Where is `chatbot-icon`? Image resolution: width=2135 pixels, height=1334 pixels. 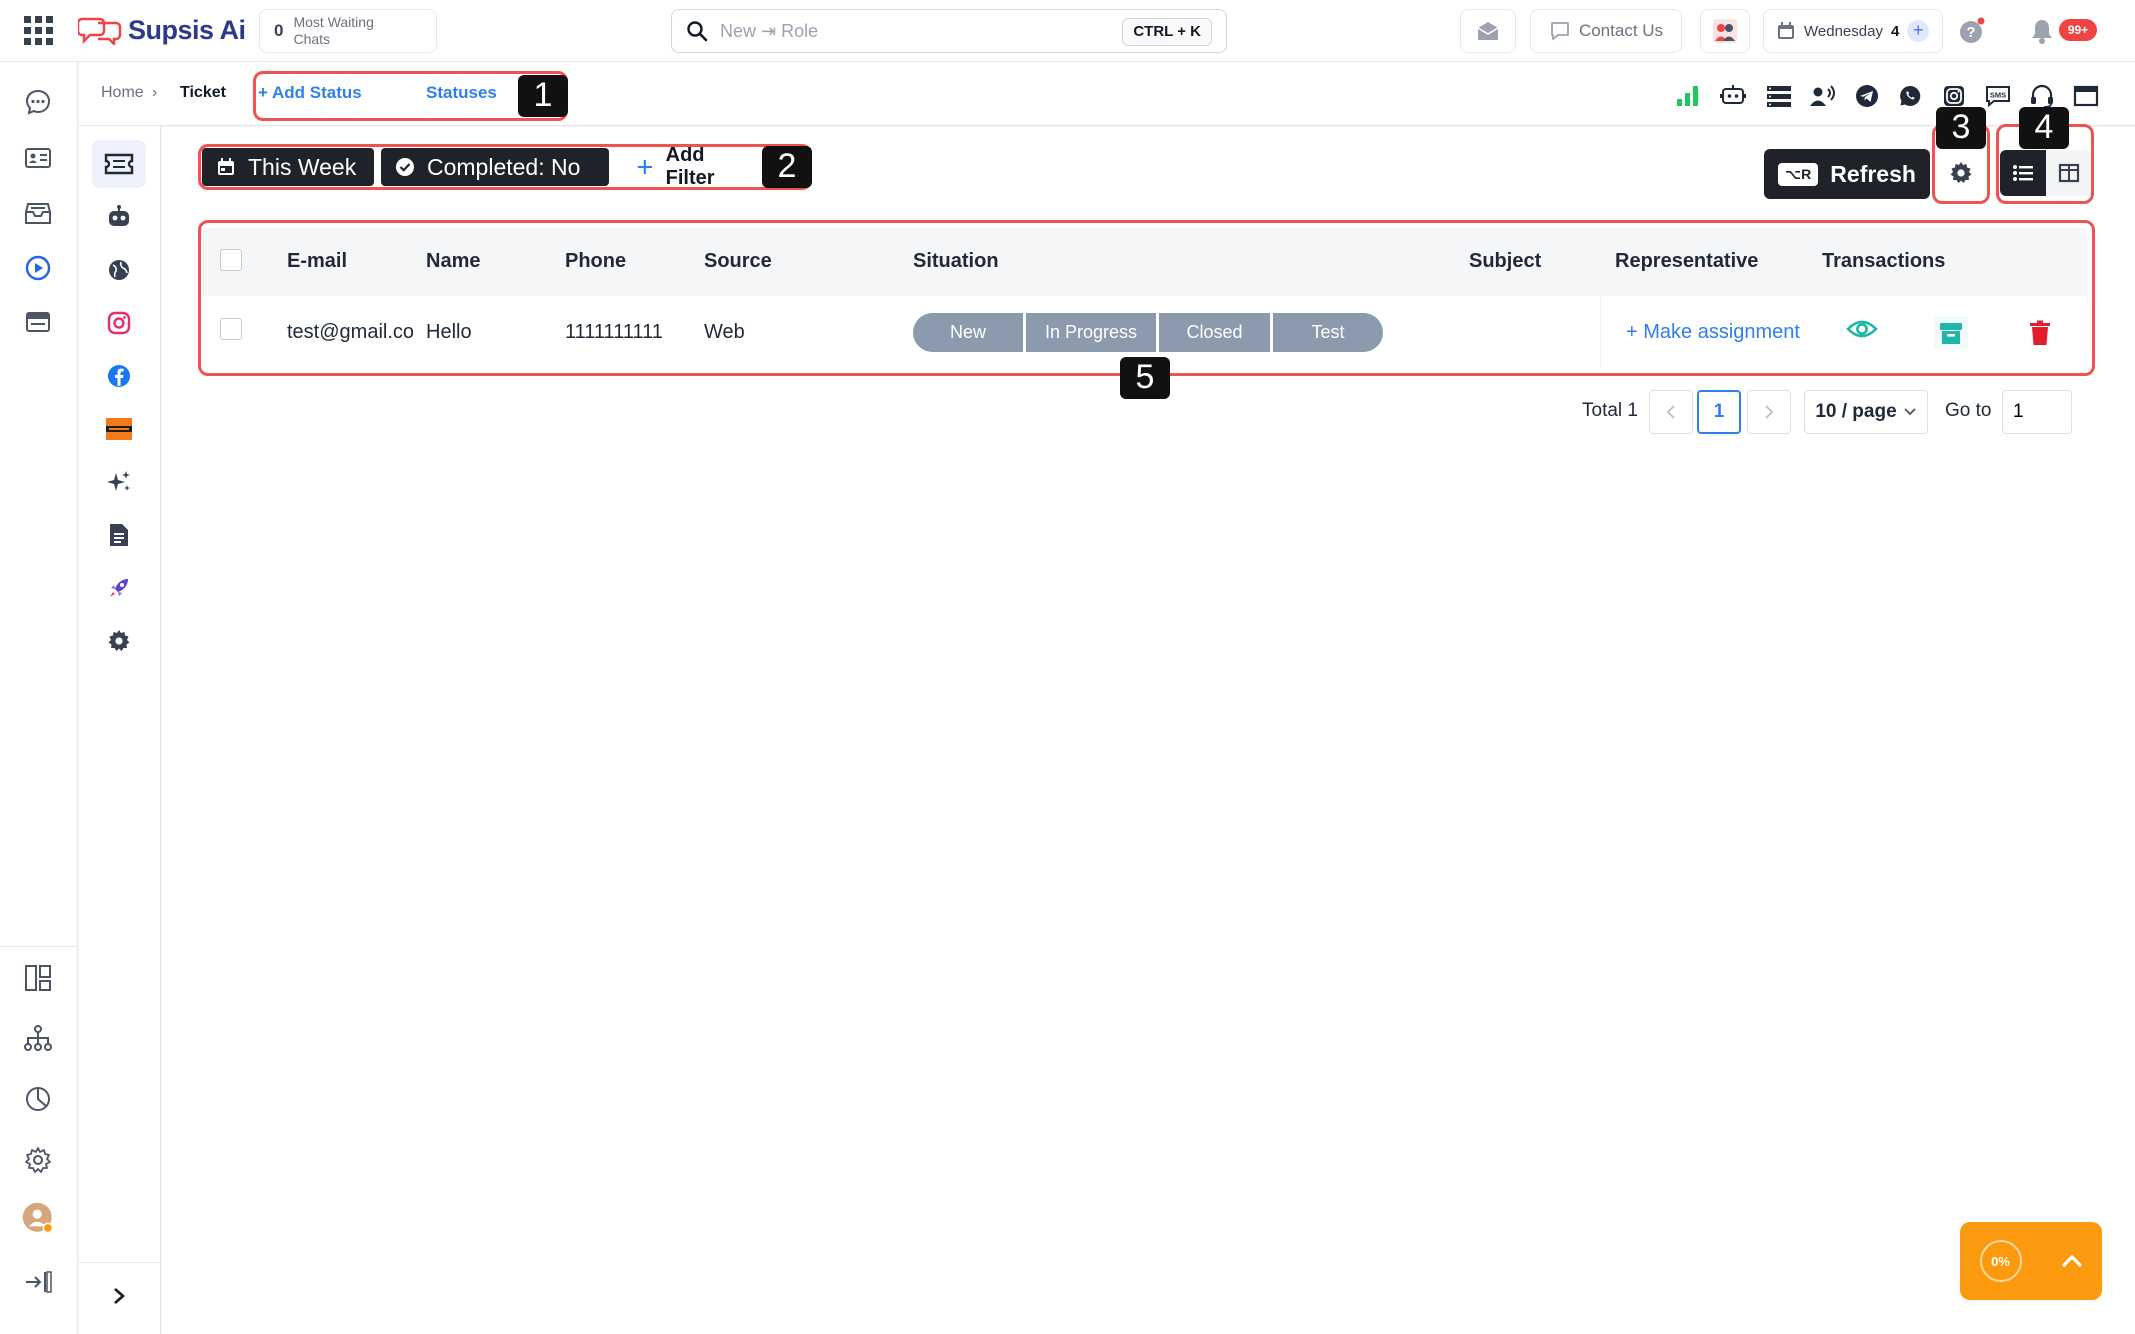
chatbot-icon is located at coordinates (1733, 96).